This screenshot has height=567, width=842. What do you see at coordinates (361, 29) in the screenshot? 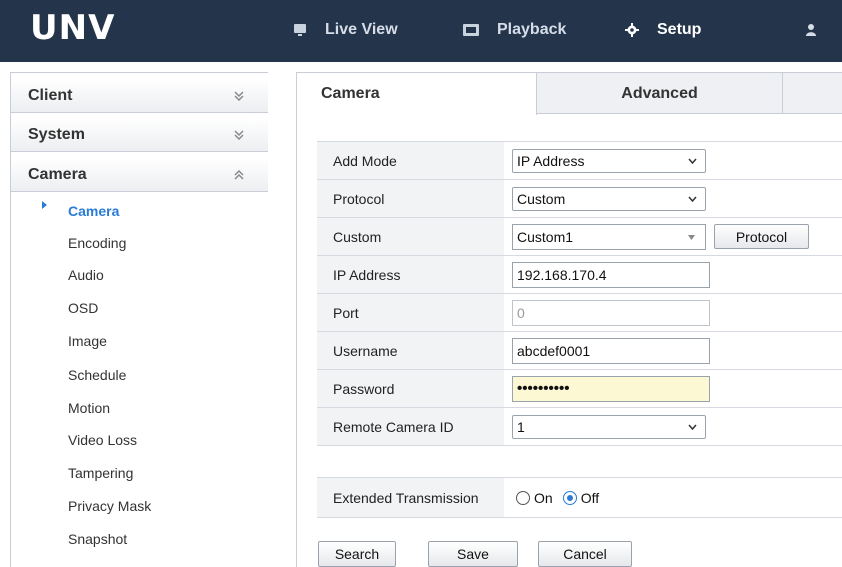
I see `nav-live-view-label: Live View` at bounding box center [361, 29].